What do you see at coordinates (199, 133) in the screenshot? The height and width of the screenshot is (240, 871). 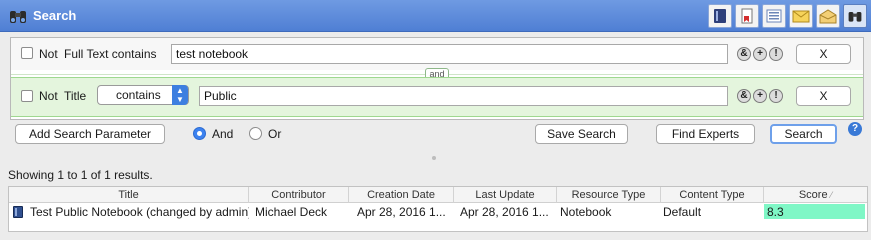 I see `and-radio` at bounding box center [199, 133].